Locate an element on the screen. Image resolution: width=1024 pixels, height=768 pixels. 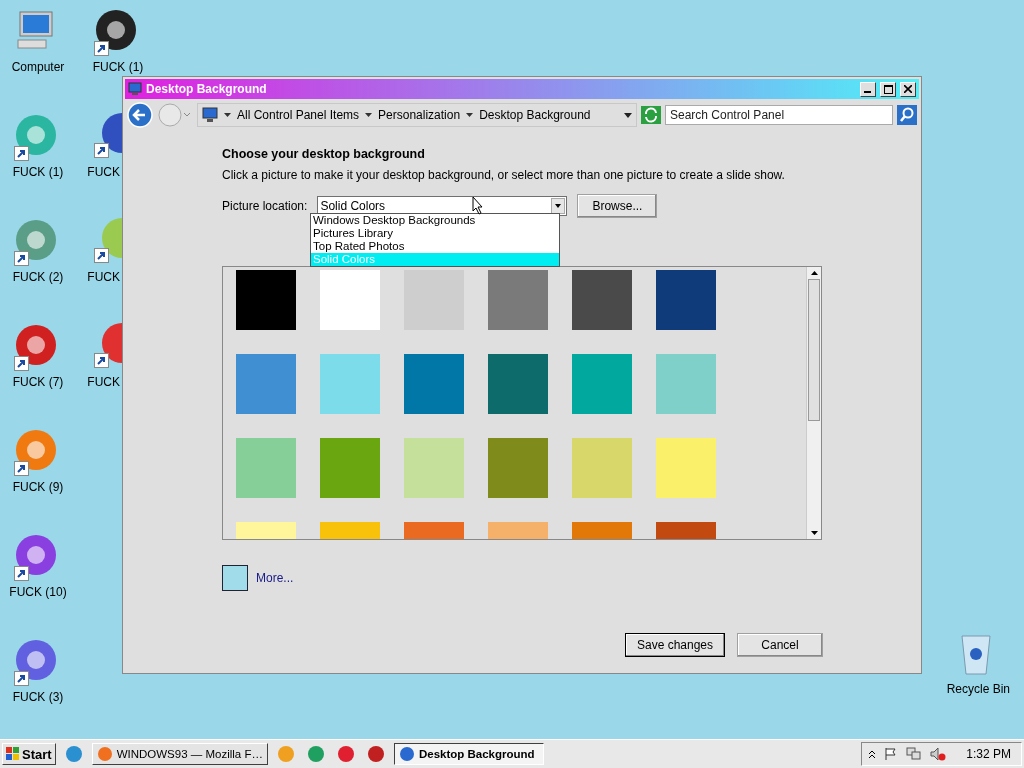
maximize-icon is located at coordinates (888, 89).